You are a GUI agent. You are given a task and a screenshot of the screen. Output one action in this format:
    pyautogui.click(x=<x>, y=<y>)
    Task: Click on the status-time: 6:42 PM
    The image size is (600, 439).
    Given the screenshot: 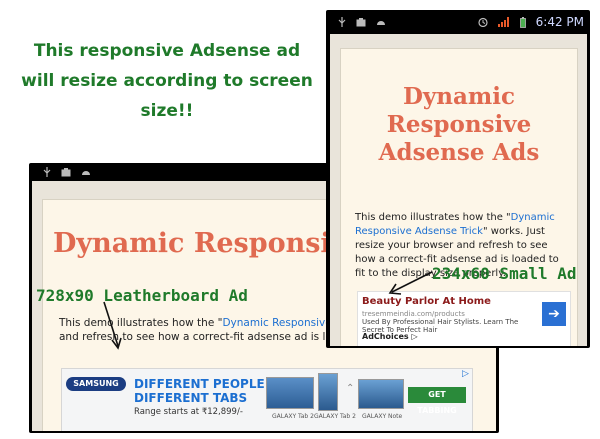 What is the action you would take?
    pyautogui.click(x=559, y=22)
    